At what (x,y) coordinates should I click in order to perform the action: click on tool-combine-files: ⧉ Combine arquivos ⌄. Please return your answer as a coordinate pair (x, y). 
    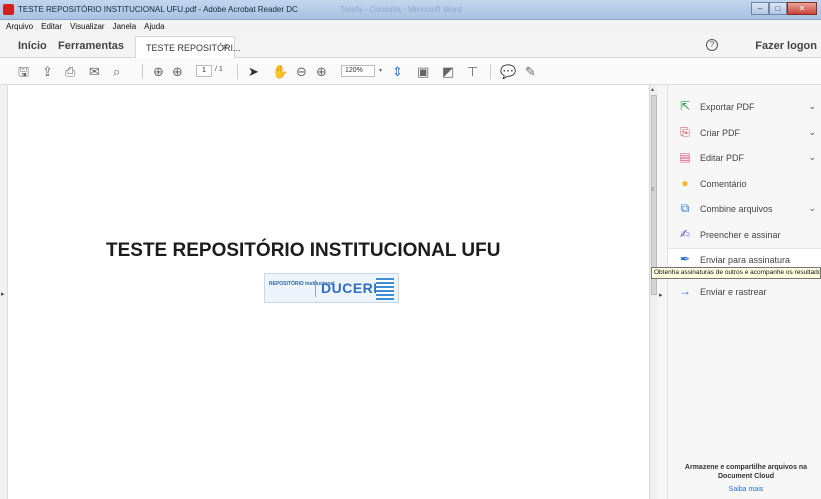
    Looking at the image, I should click on (744, 209).